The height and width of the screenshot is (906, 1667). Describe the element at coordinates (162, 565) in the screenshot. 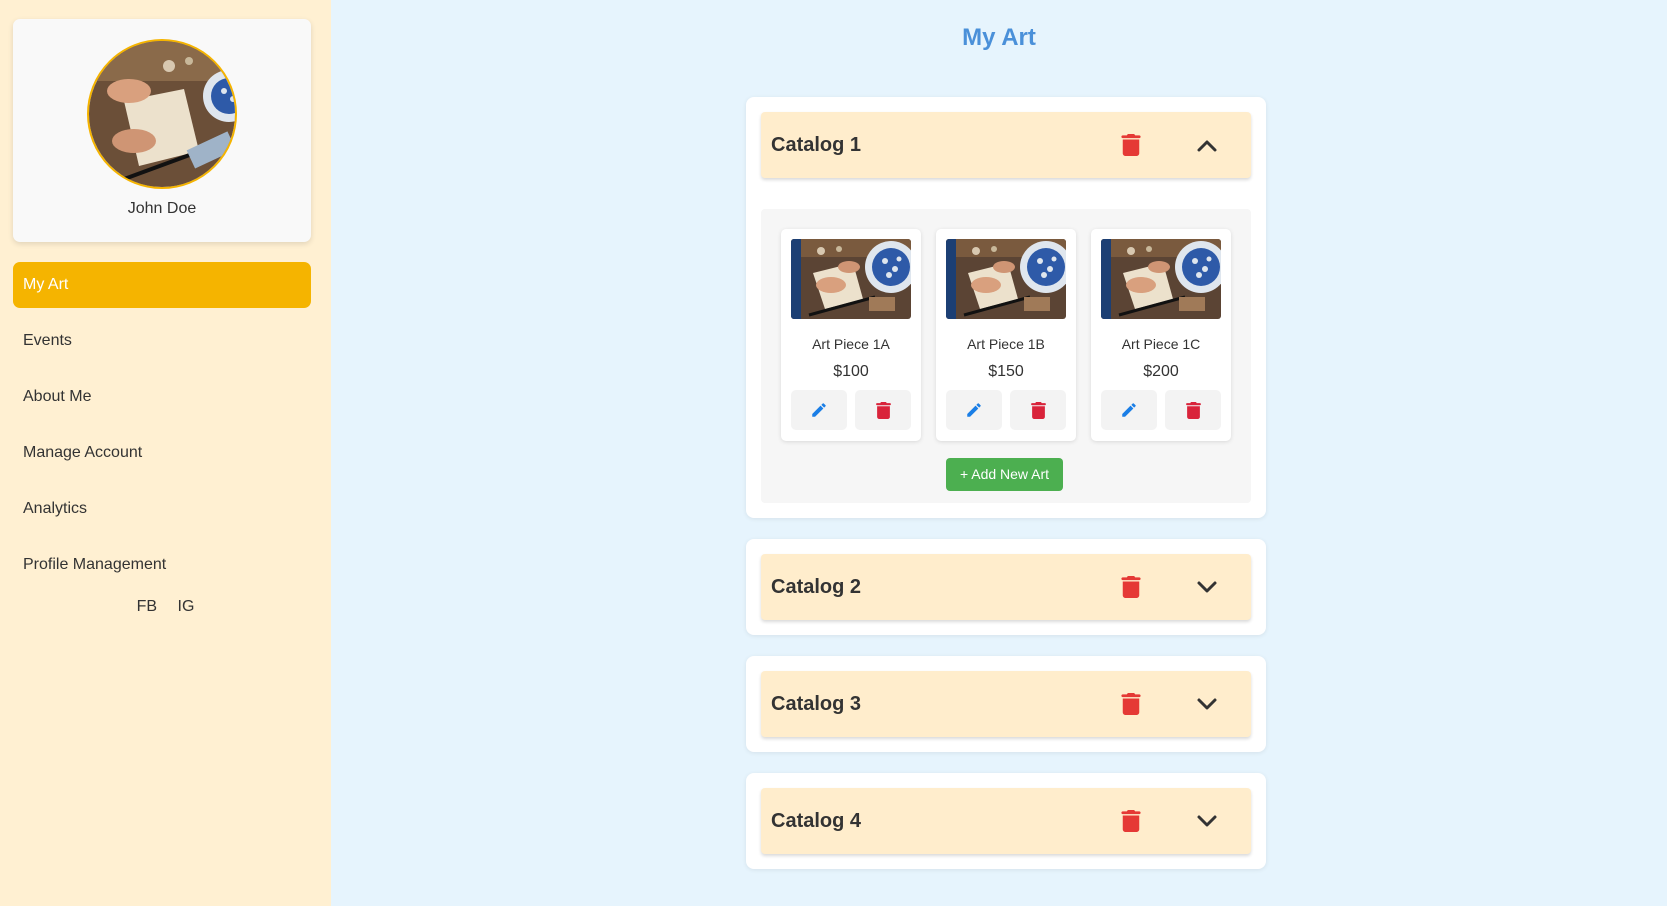

I see `sidebar-item-profile-management: Profile Management` at that location.